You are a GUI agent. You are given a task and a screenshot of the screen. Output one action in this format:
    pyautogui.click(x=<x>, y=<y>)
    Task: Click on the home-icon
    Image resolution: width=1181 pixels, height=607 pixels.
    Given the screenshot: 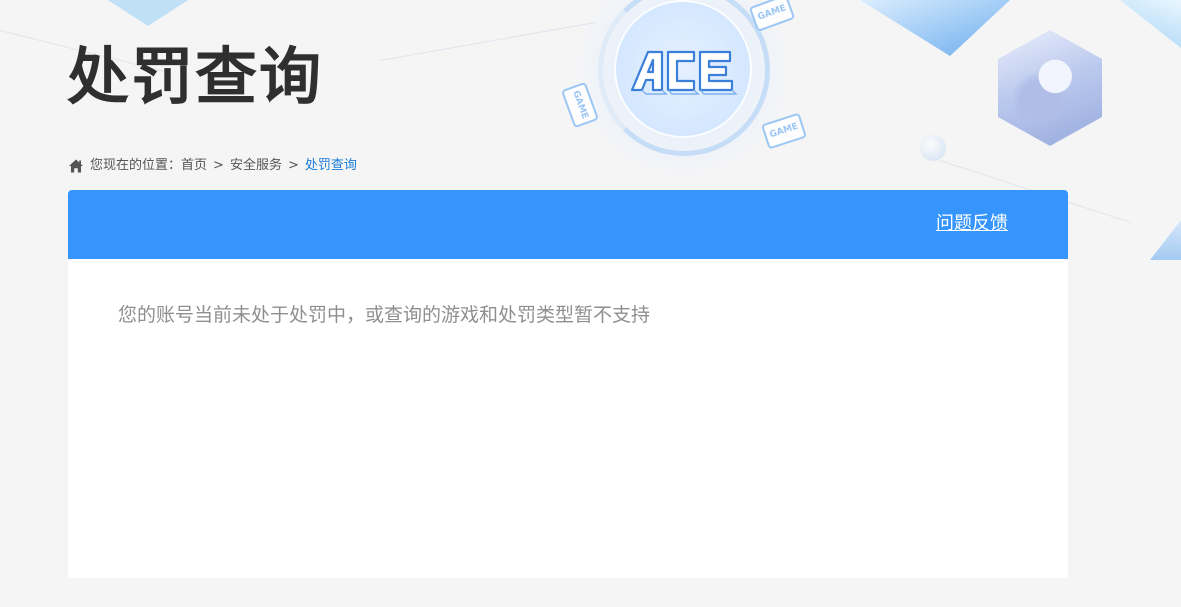 What is the action you would take?
    pyautogui.click(x=76, y=166)
    